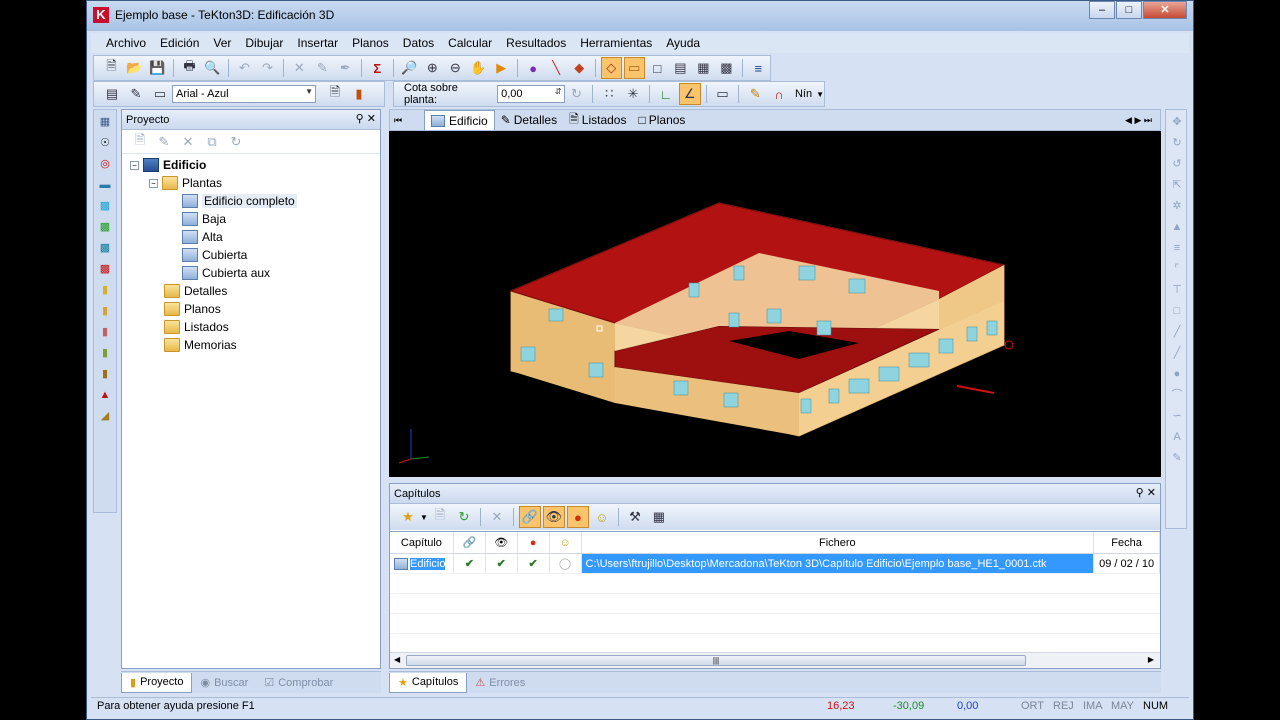 This screenshot has width=1280, height=720. Describe the element at coordinates (726, 68) in the screenshot. I see `view-text-icon: ▩` at that location.